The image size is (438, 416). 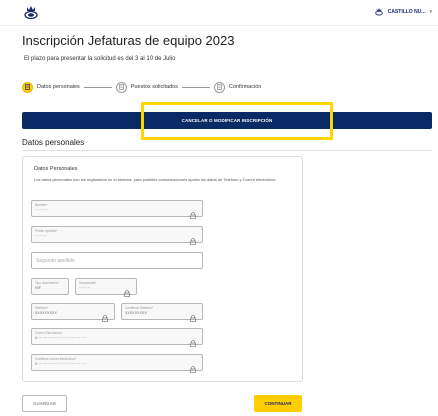 What do you see at coordinates (139, 308) in the screenshot?
I see `field-label: Confirmar Teléfono*` at bounding box center [139, 308].